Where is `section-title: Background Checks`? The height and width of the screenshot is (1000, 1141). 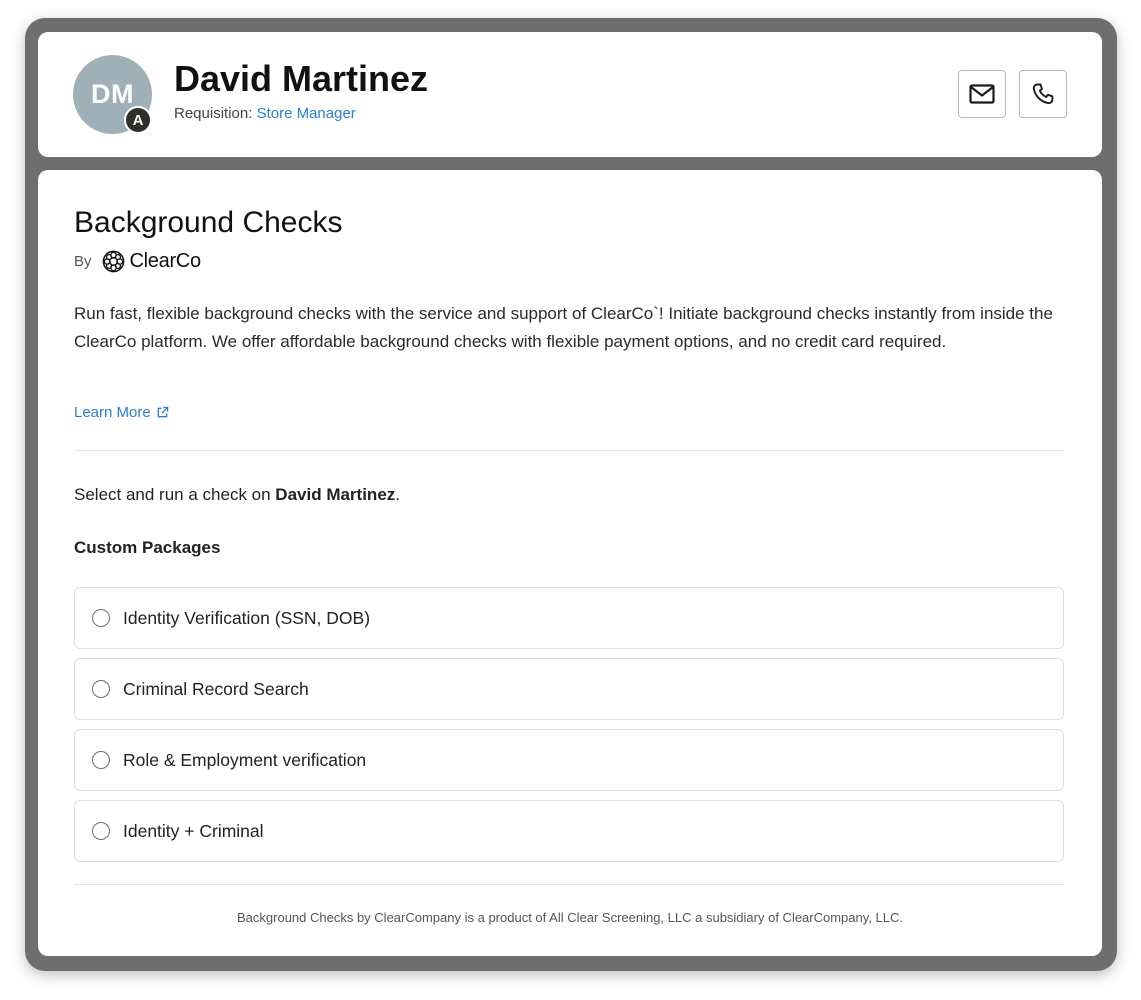 section-title: Background Checks is located at coordinates (208, 222).